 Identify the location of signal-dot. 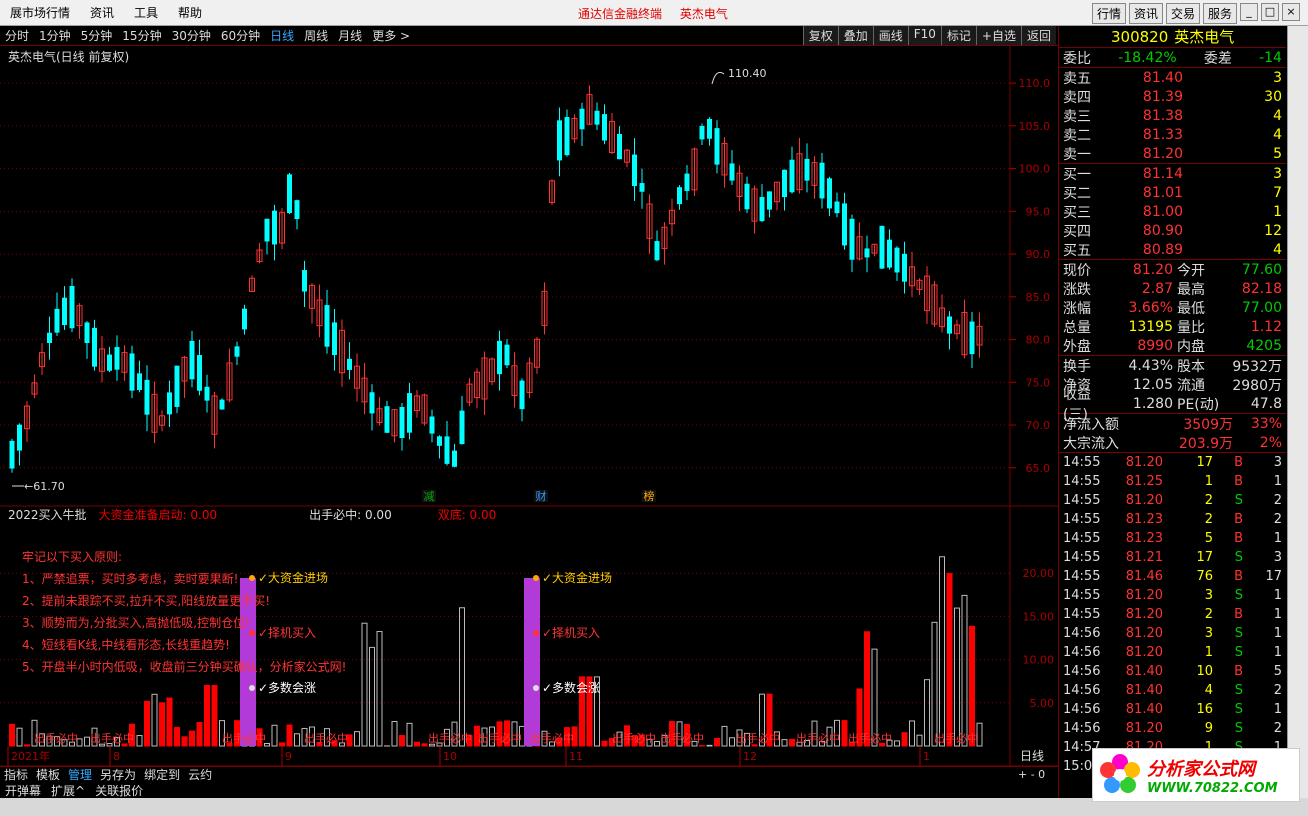
(536, 633).